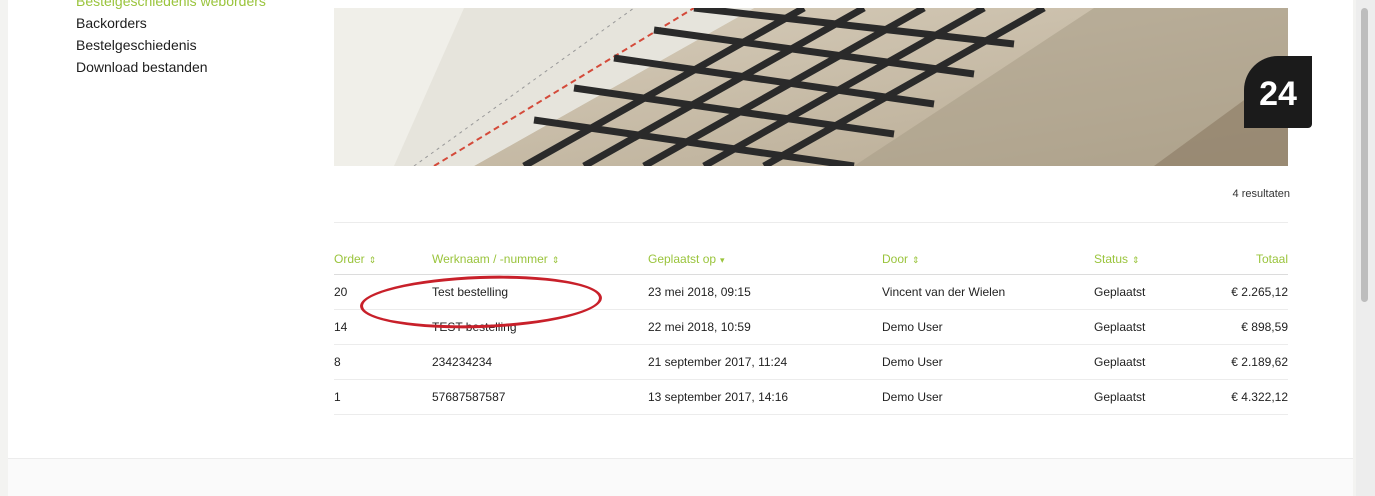 The height and width of the screenshot is (496, 1375). Describe the element at coordinates (1246, 292) in the screenshot. I see `totaal-cell: € 2.265,12` at that location.